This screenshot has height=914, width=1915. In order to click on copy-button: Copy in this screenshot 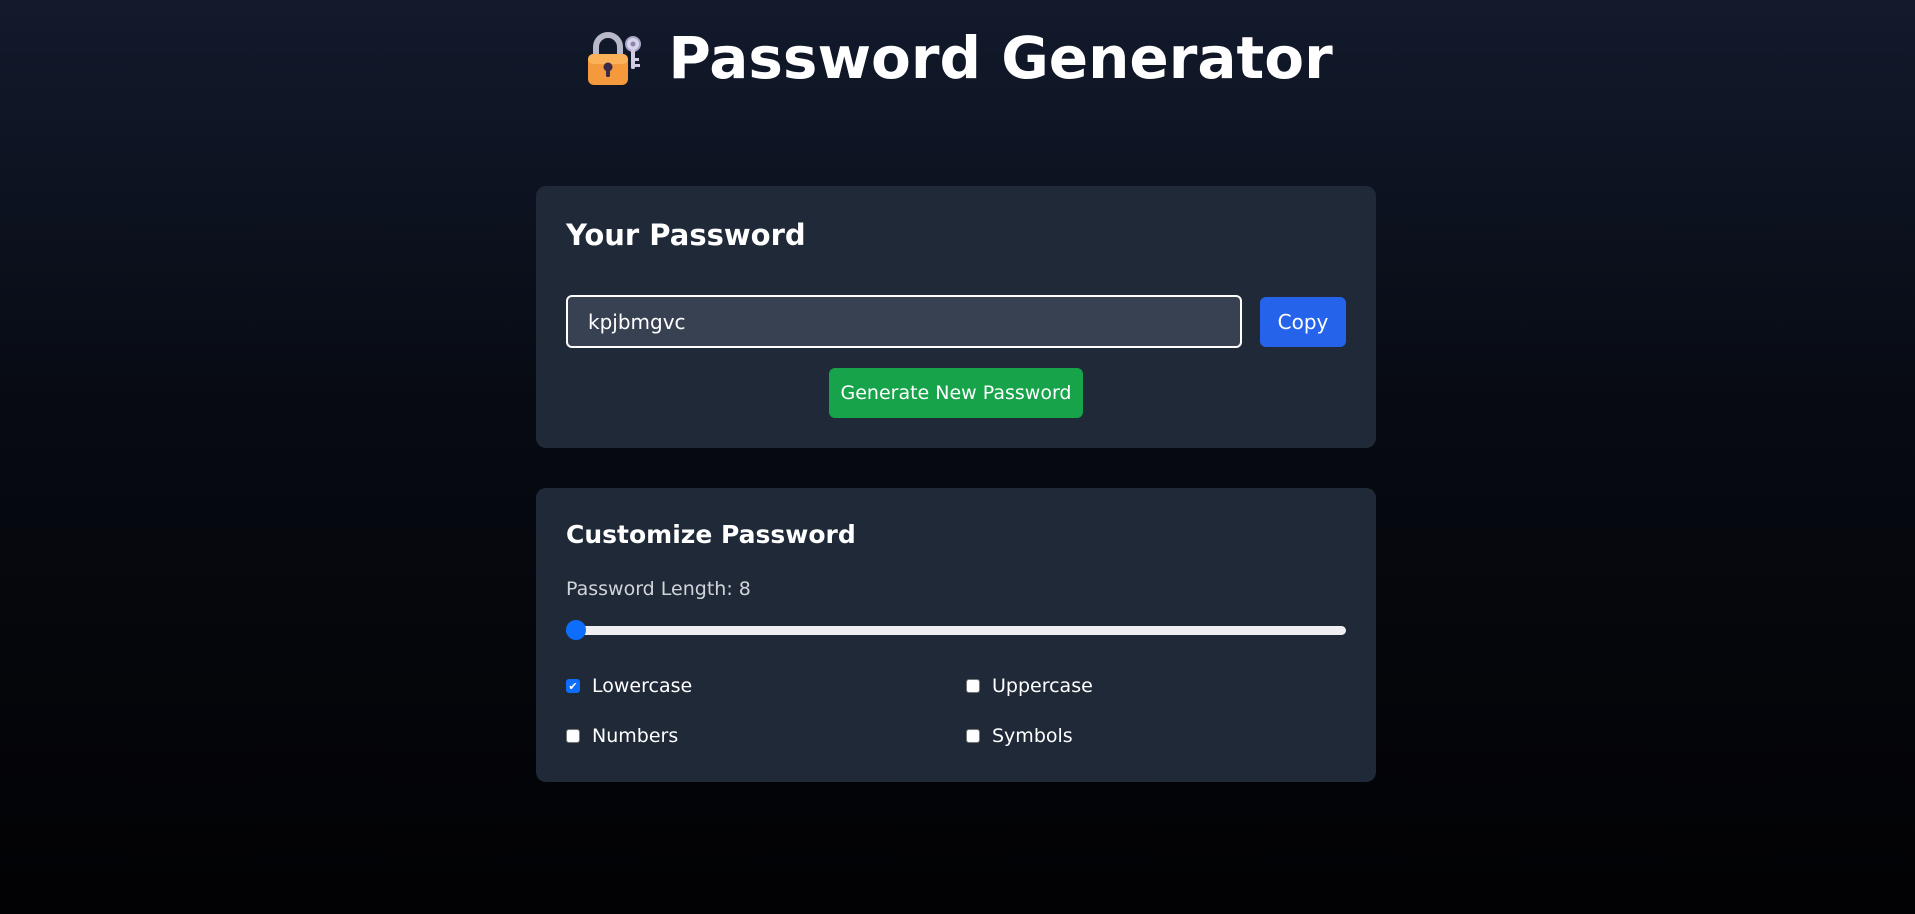, I will do `click(1303, 322)`.